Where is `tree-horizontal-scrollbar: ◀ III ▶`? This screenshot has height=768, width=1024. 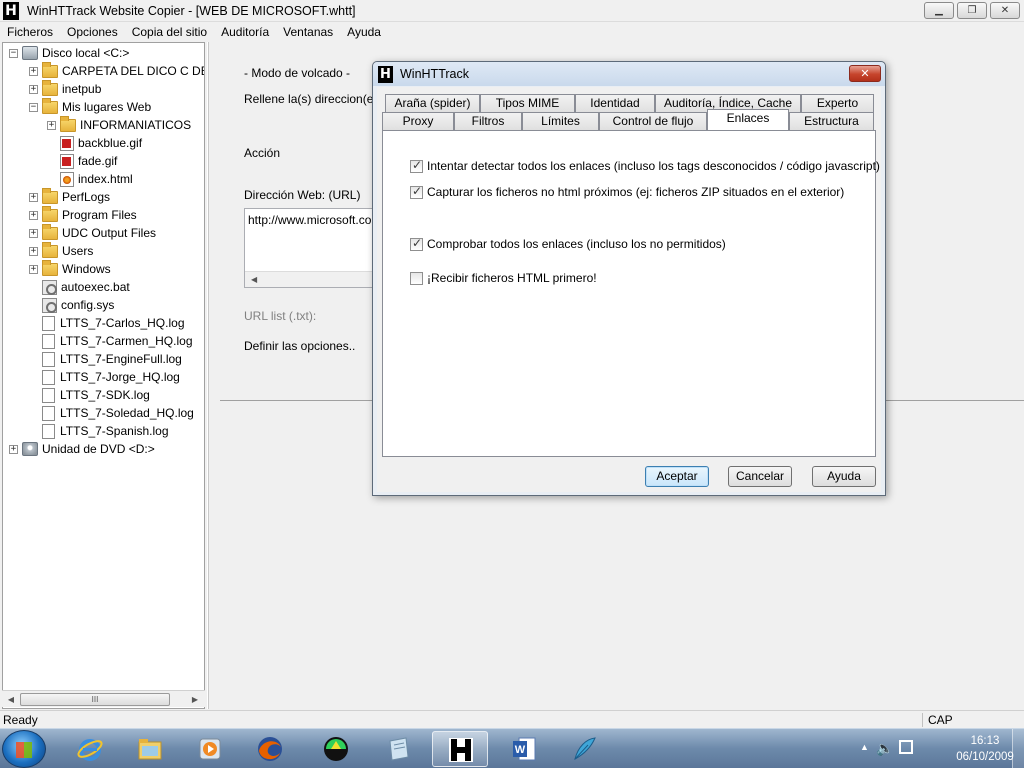
tree-horizontal-scrollbar: ◀ III ▶ is located at coordinates (103, 698).